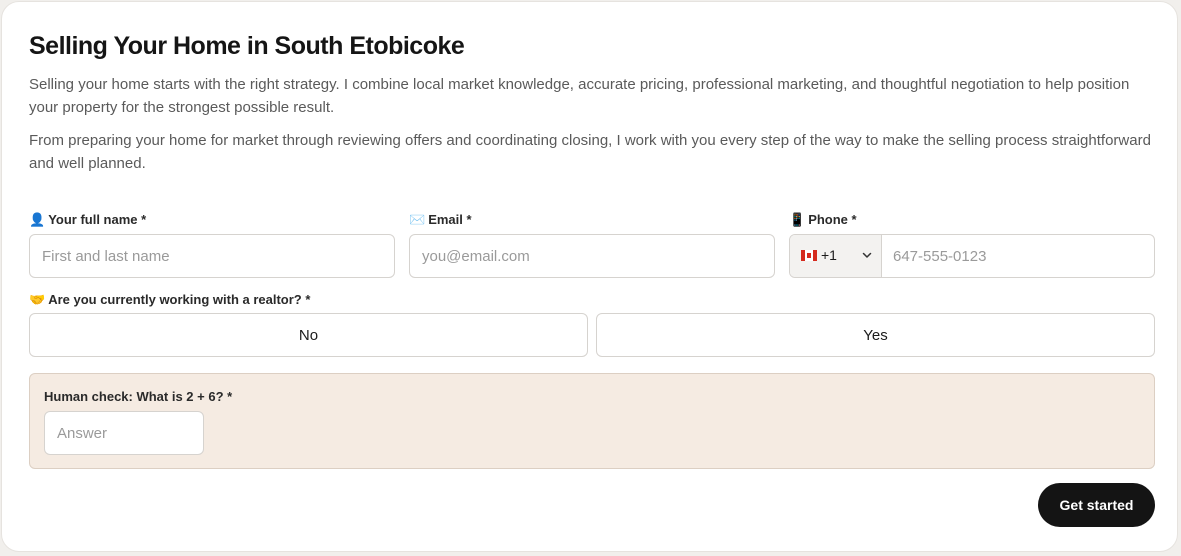 Image resolution: width=1181 pixels, height=556 pixels. What do you see at coordinates (138, 396) in the screenshot?
I see `human-check-label: Human check: What is 2 + 6? *` at bounding box center [138, 396].